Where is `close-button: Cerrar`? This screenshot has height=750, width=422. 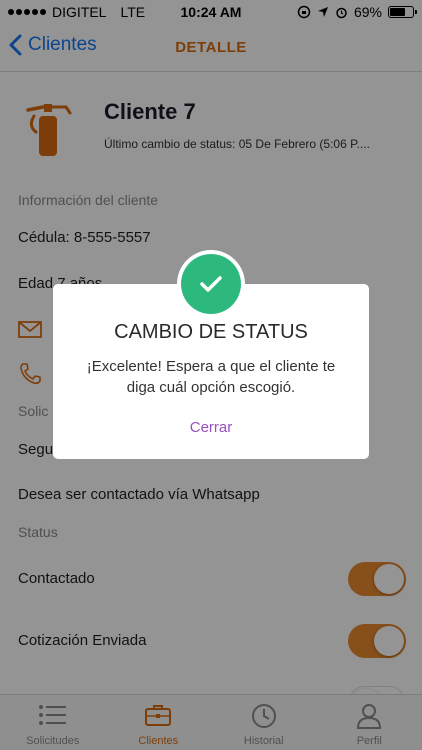 close-button: Cerrar is located at coordinates (211, 427).